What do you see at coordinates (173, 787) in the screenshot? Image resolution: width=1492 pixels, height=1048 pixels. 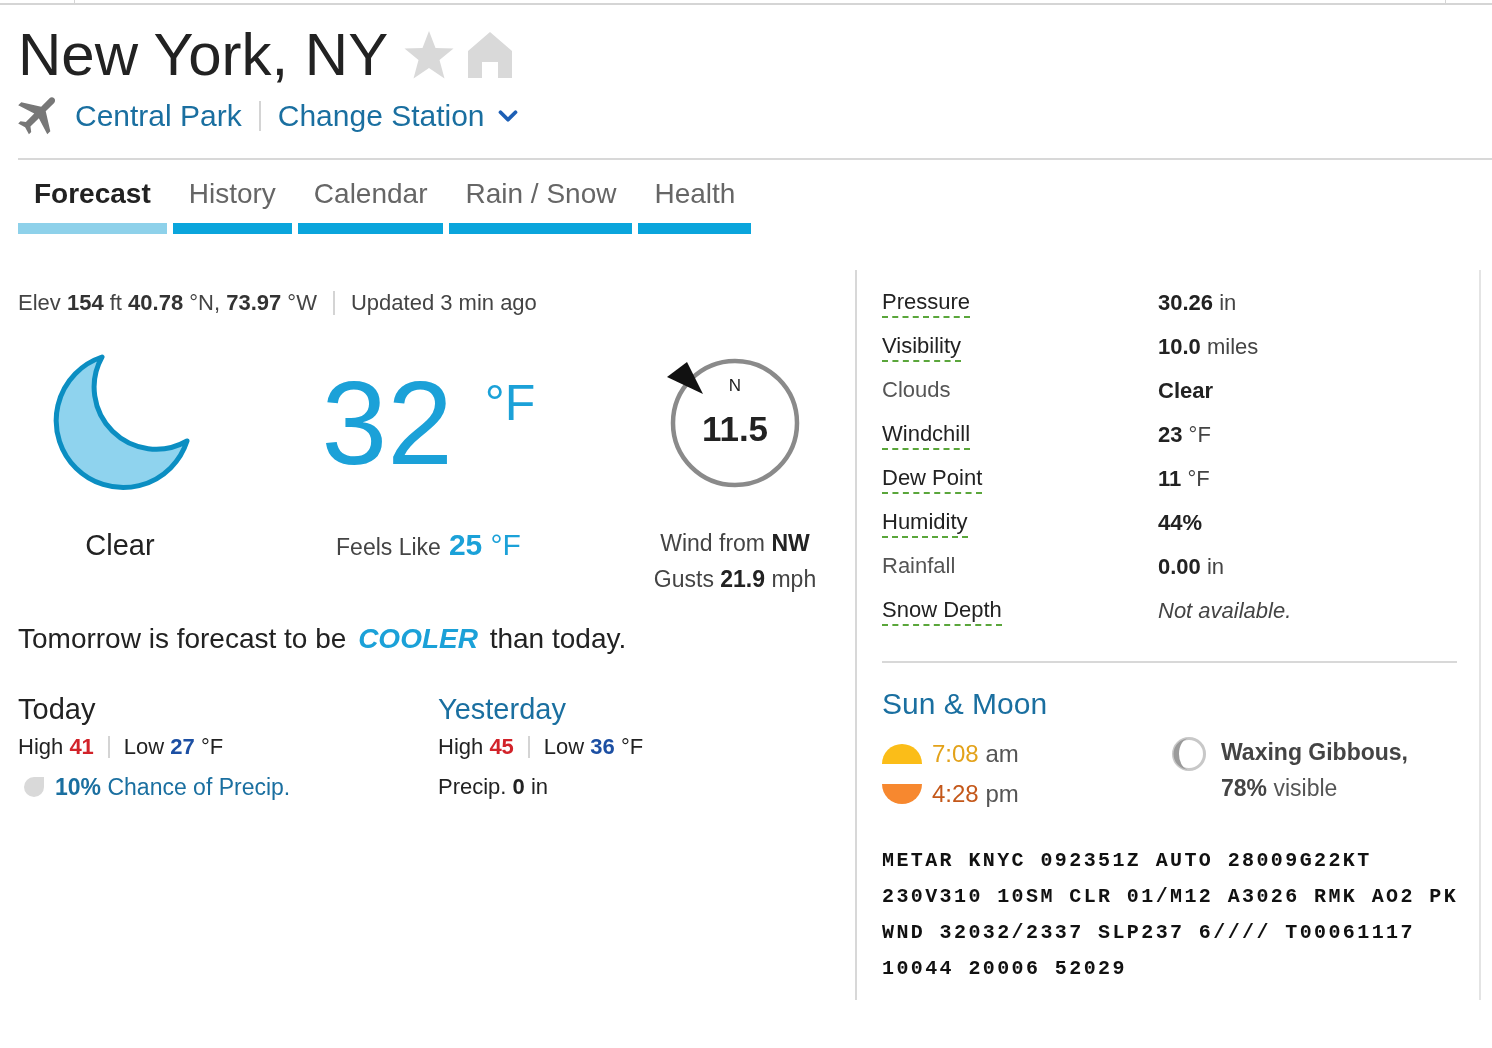 I see `precip-chance-link: 10% Chance of Precip.` at bounding box center [173, 787].